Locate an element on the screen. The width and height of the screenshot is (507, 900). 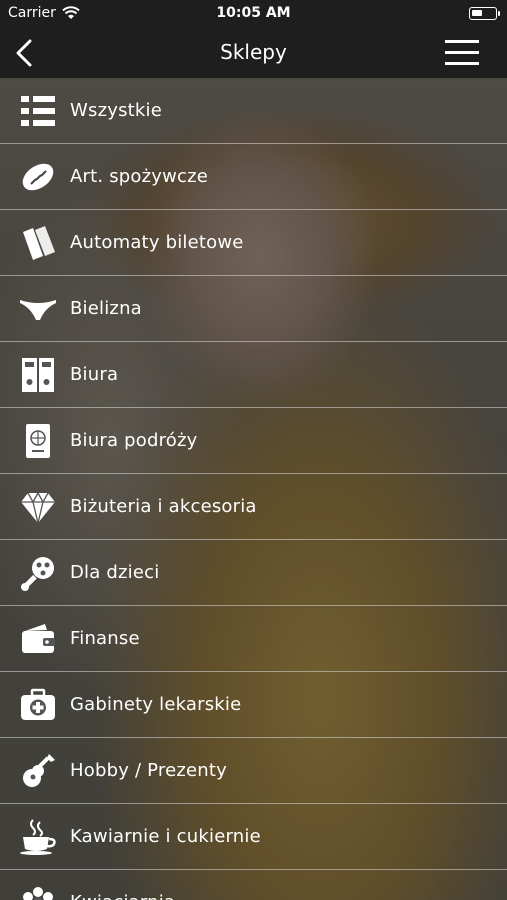
category-label: Bielizna is located at coordinates (106, 308).